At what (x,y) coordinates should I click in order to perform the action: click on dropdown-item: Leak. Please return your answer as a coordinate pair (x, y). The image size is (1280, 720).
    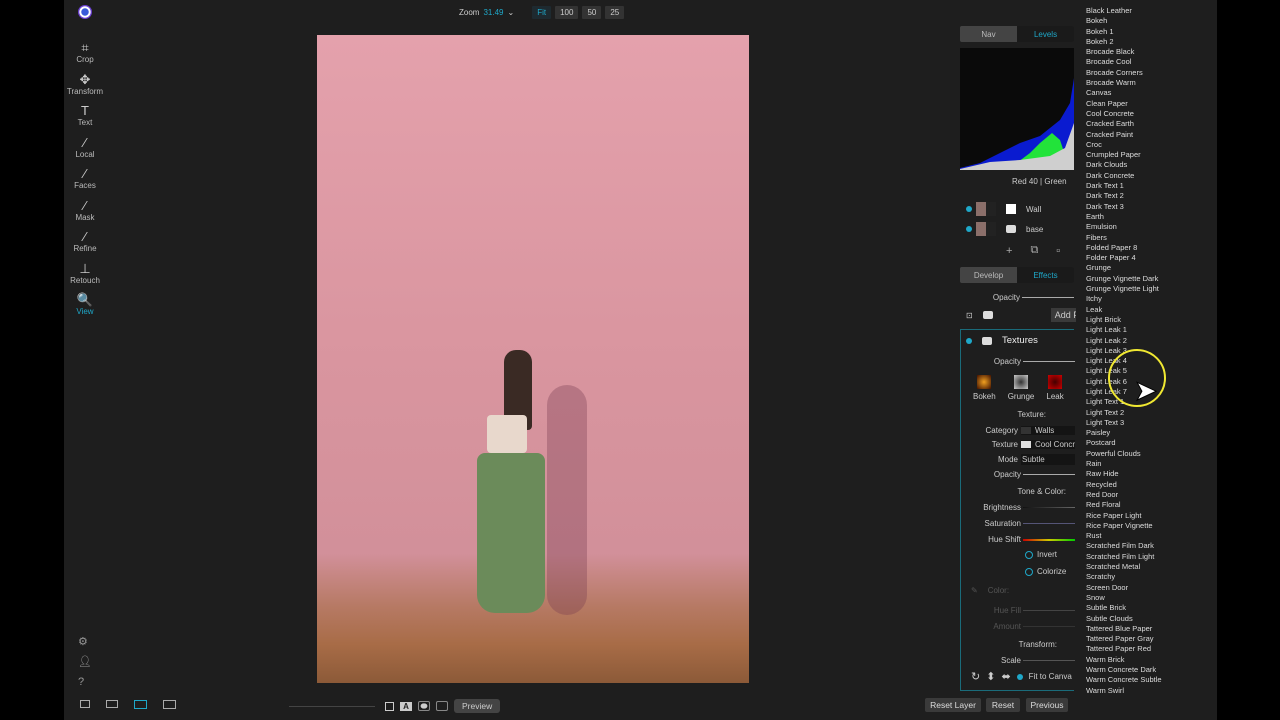
    Looking at the image, I should click on (1126, 310).